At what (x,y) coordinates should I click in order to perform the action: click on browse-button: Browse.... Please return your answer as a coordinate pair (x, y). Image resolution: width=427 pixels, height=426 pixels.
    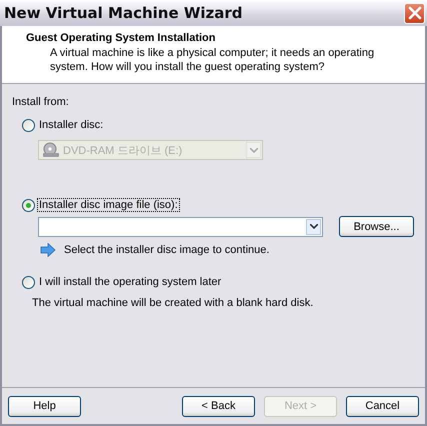
    Looking at the image, I should click on (376, 226).